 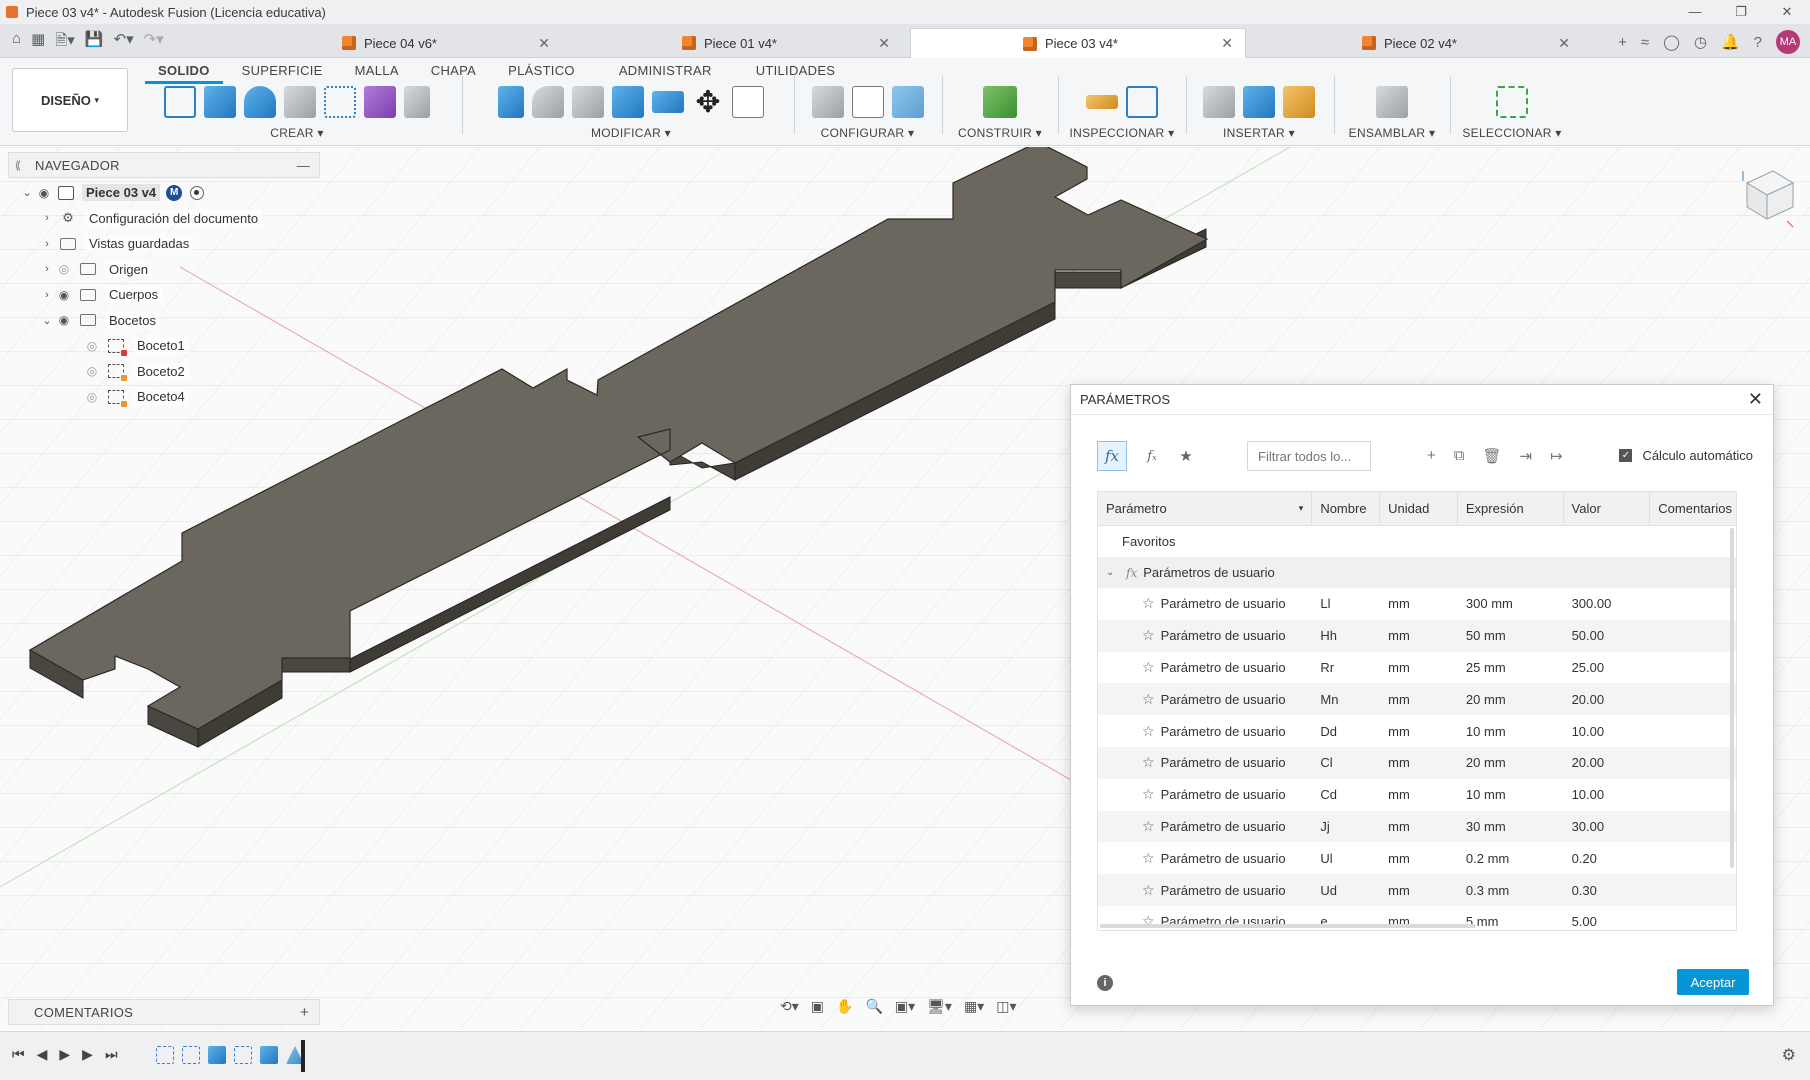 I want to click on param-expr-cell: 20 mm, so click(x=1511, y=699).